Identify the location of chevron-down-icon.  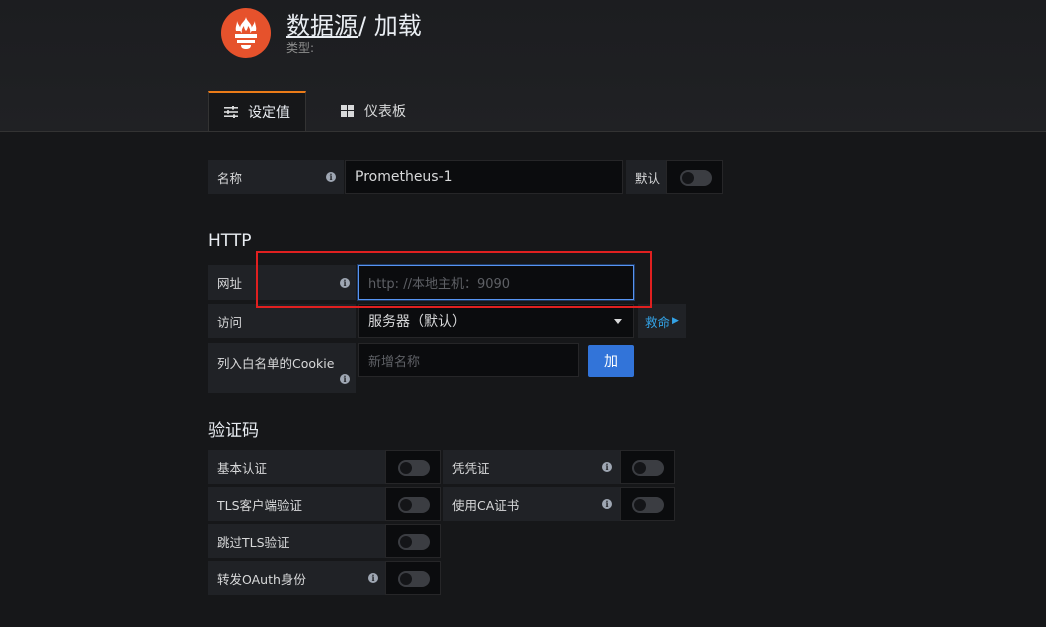
(618, 321).